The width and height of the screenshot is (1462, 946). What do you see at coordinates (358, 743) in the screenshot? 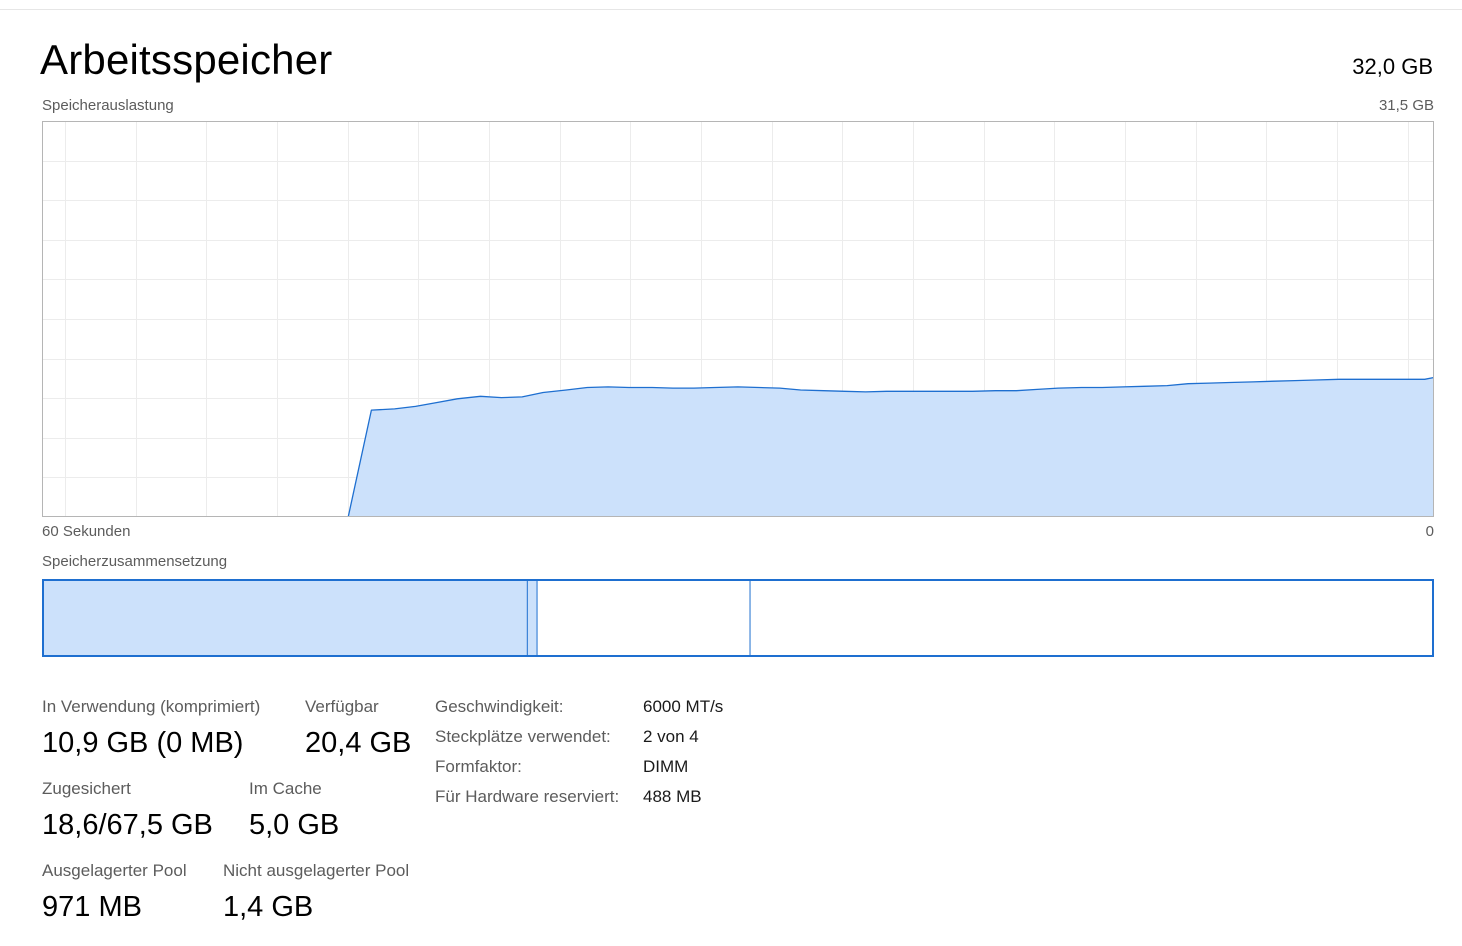
I see `available-value: 20,4 GB` at bounding box center [358, 743].